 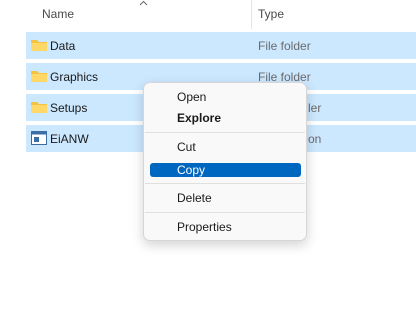 What do you see at coordinates (58, 14) in the screenshot?
I see `column-header-name: Name` at bounding box center [58, 14].